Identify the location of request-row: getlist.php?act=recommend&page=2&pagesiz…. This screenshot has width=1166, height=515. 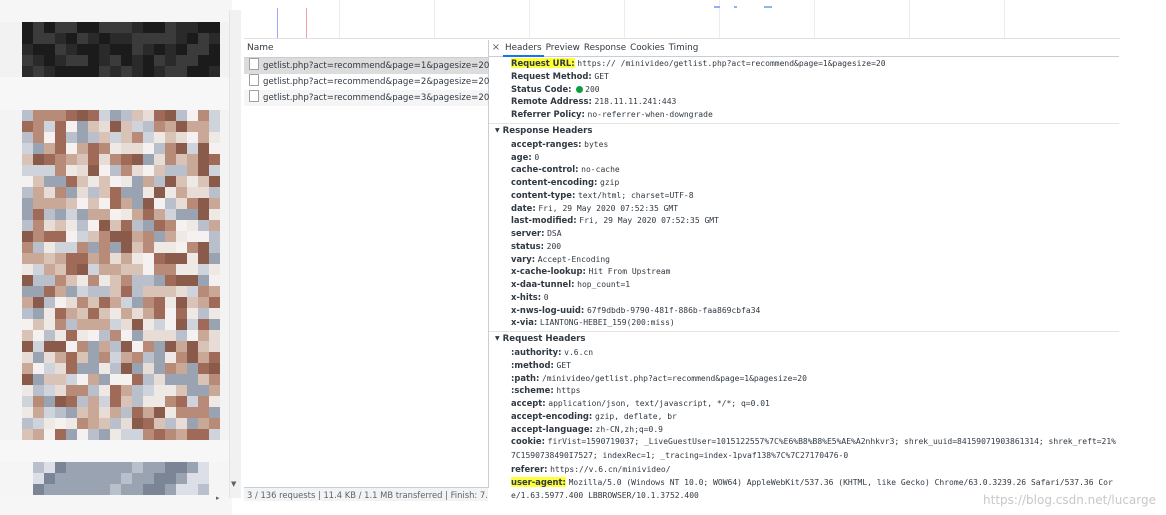
(367, 82).